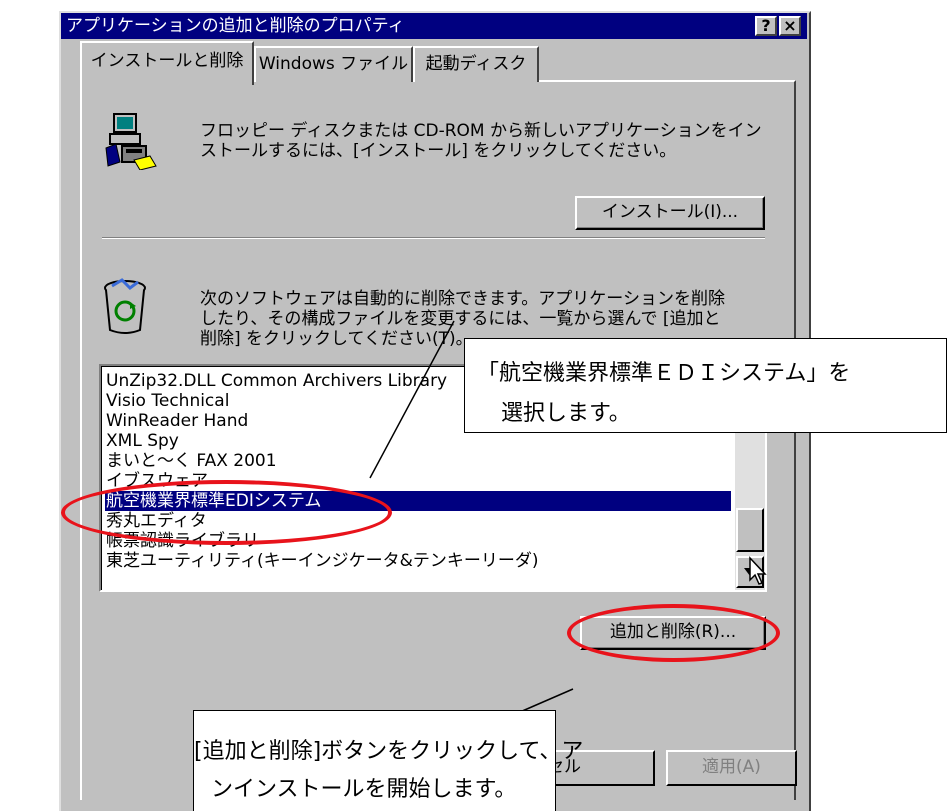 The image size is (949, 811). Describe the element at coordinates (364, 789) in the screenshot. I see `callout-click-line2: ンインストールを開始します。` at that location.